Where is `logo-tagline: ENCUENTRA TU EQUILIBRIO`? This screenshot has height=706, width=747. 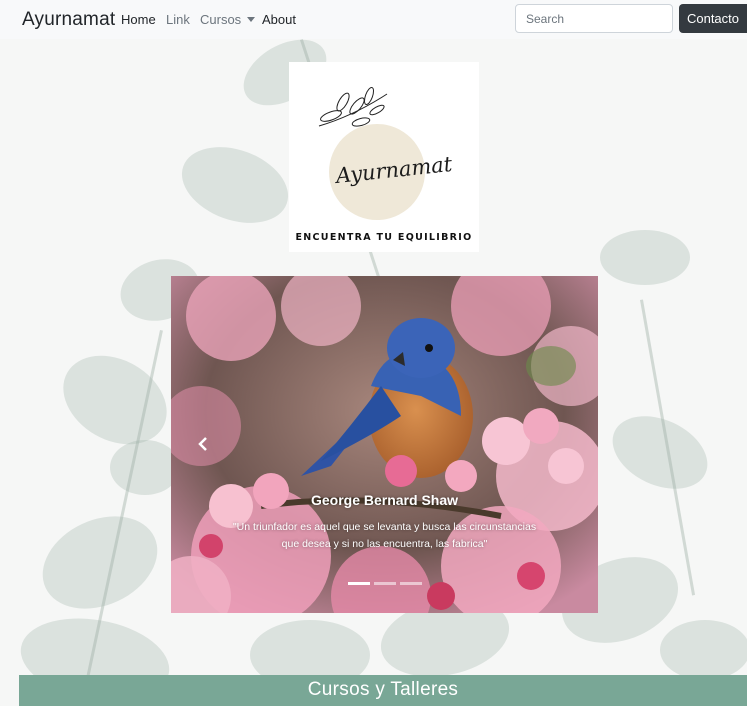
logo-tagline: ENCUENTRA TU EQUILIBRIO is located at coordinates (384, 237).